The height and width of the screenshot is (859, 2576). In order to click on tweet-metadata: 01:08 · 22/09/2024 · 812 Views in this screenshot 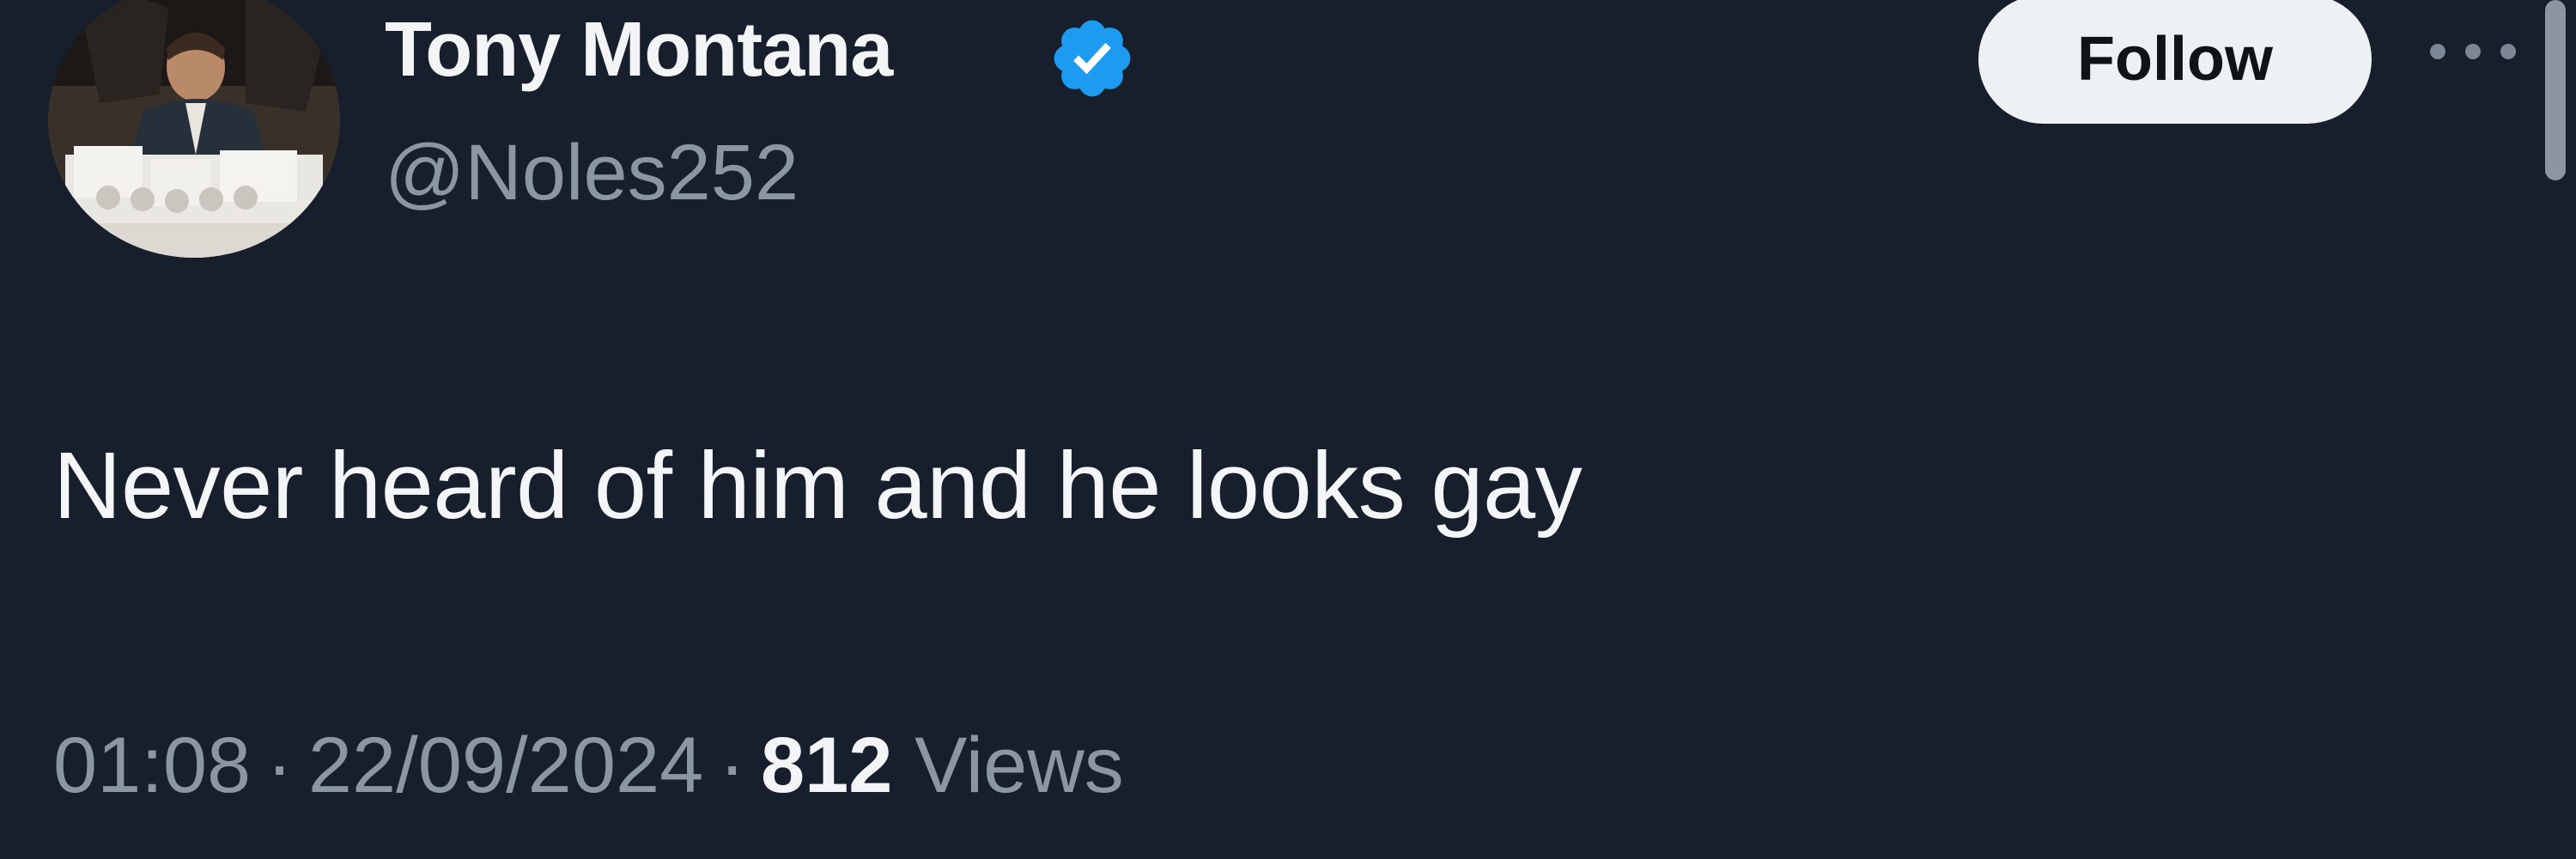, I will do `click(588, 765)`.